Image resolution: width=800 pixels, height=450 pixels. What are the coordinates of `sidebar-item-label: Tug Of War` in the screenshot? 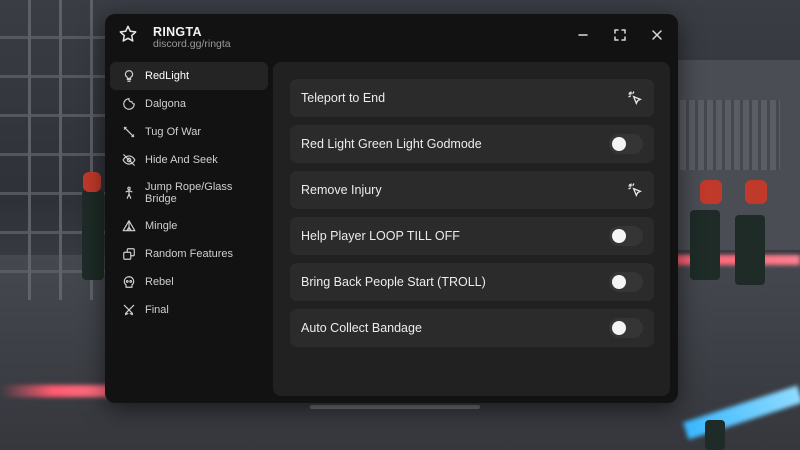 It's located at (173, 131).